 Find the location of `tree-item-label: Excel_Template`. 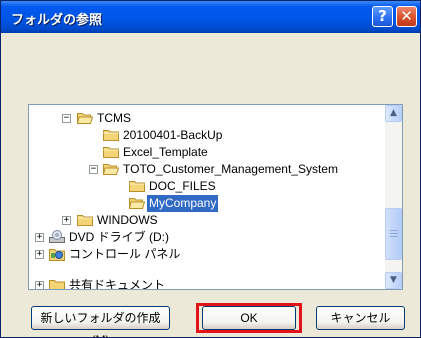

tree-item-label: Excel_Template is located at coordinates (165, 152).